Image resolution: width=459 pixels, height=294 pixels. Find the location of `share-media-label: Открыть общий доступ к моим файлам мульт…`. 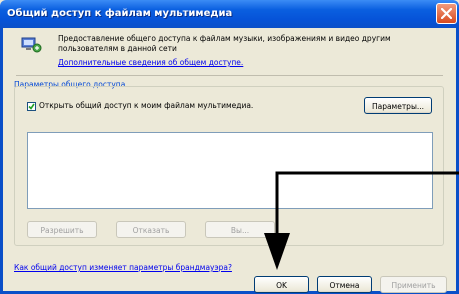

share-media-label: Открыть общий доступ к моим файлам мульт… is located at coordinates (146, 105).